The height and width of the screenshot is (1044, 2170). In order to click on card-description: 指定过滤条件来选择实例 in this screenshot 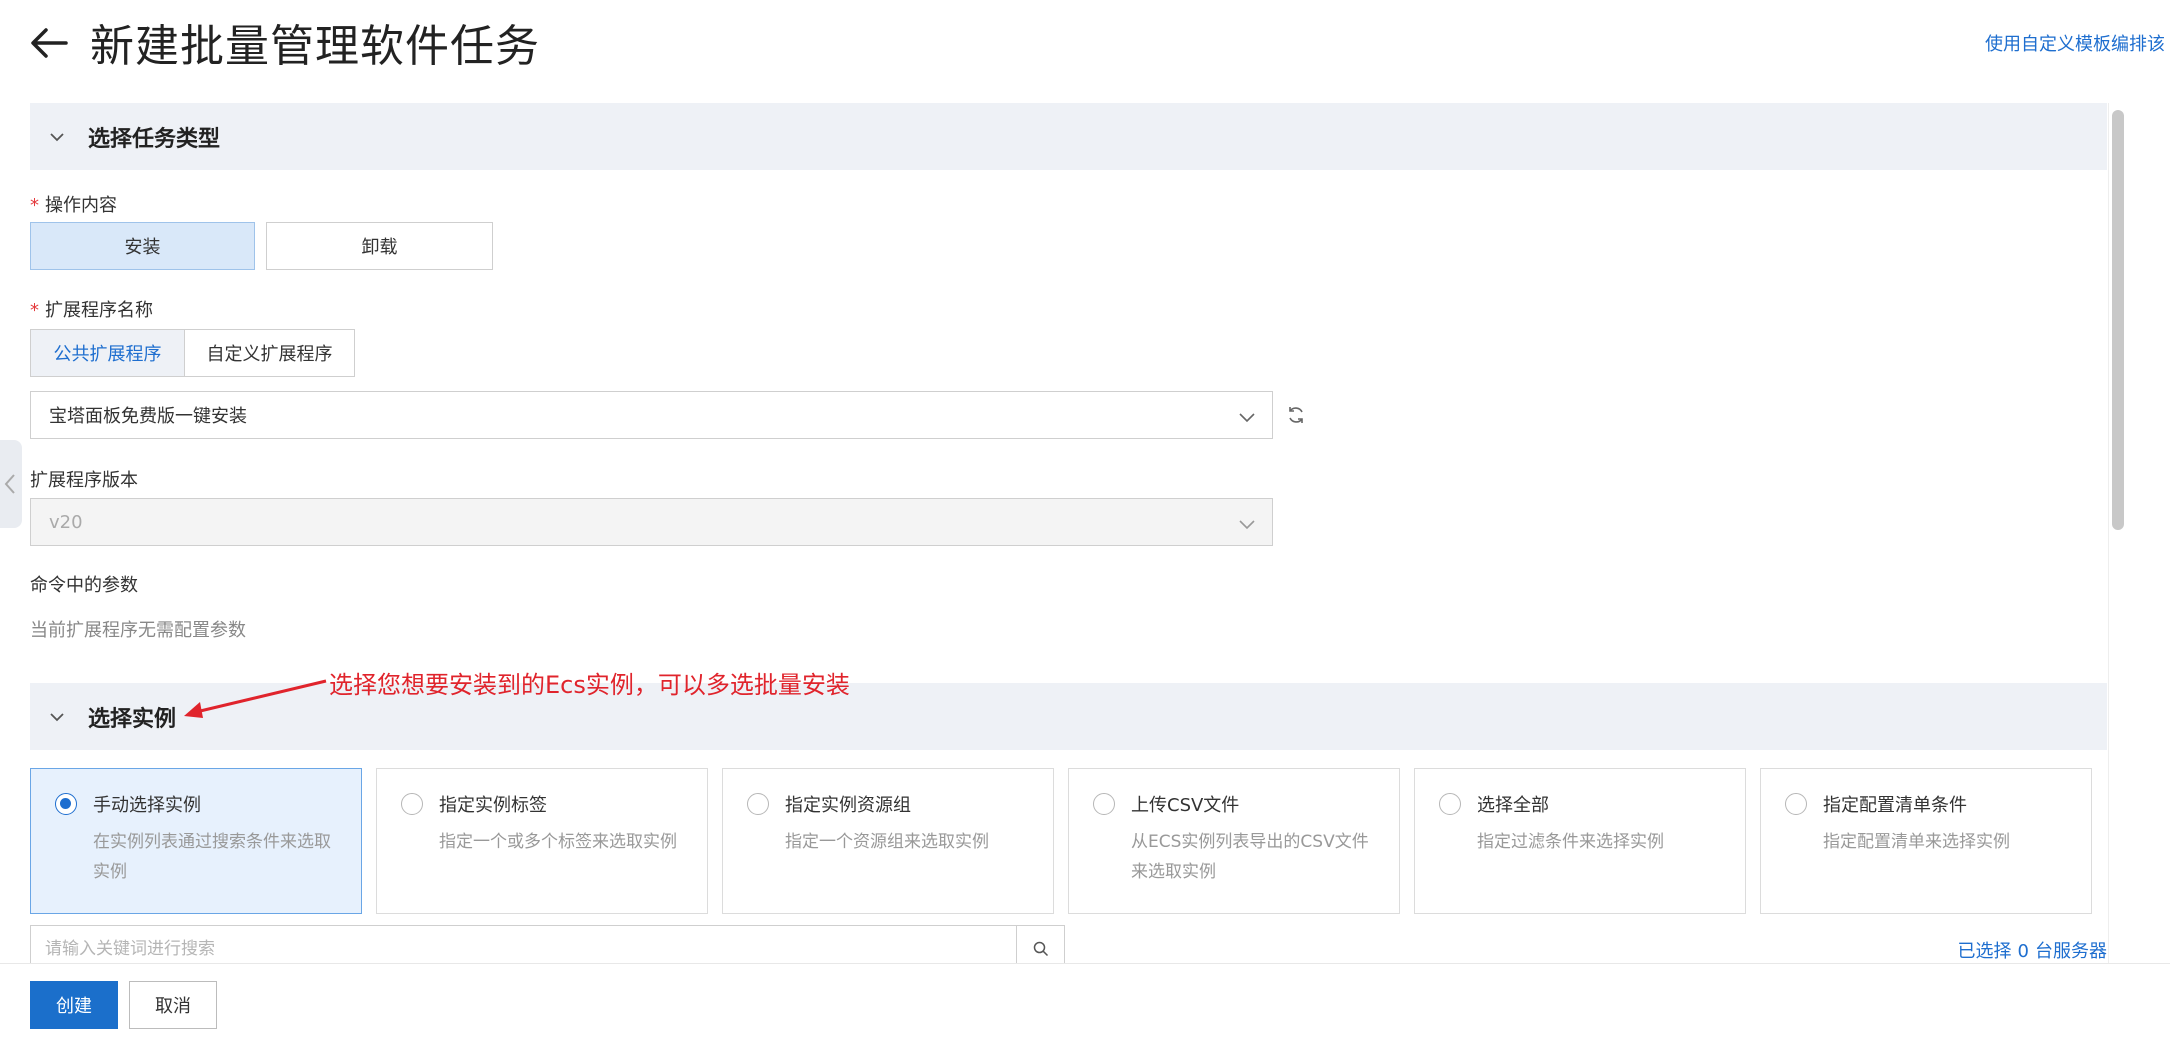, I will do `click(1570, 842)`.